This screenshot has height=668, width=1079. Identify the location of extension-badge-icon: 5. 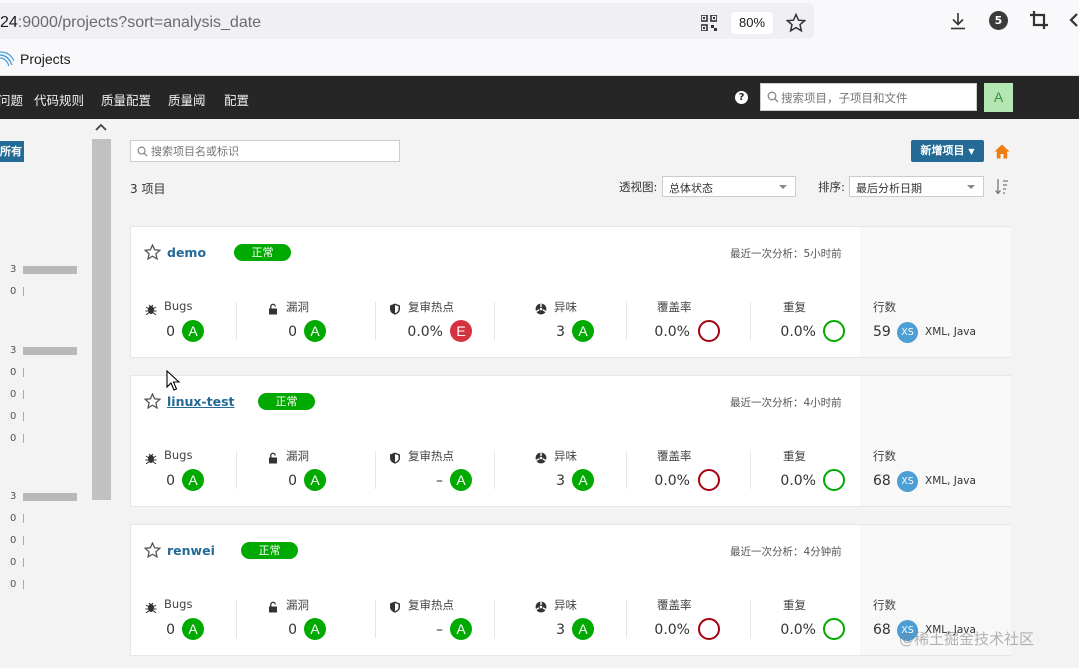
(998, 20).